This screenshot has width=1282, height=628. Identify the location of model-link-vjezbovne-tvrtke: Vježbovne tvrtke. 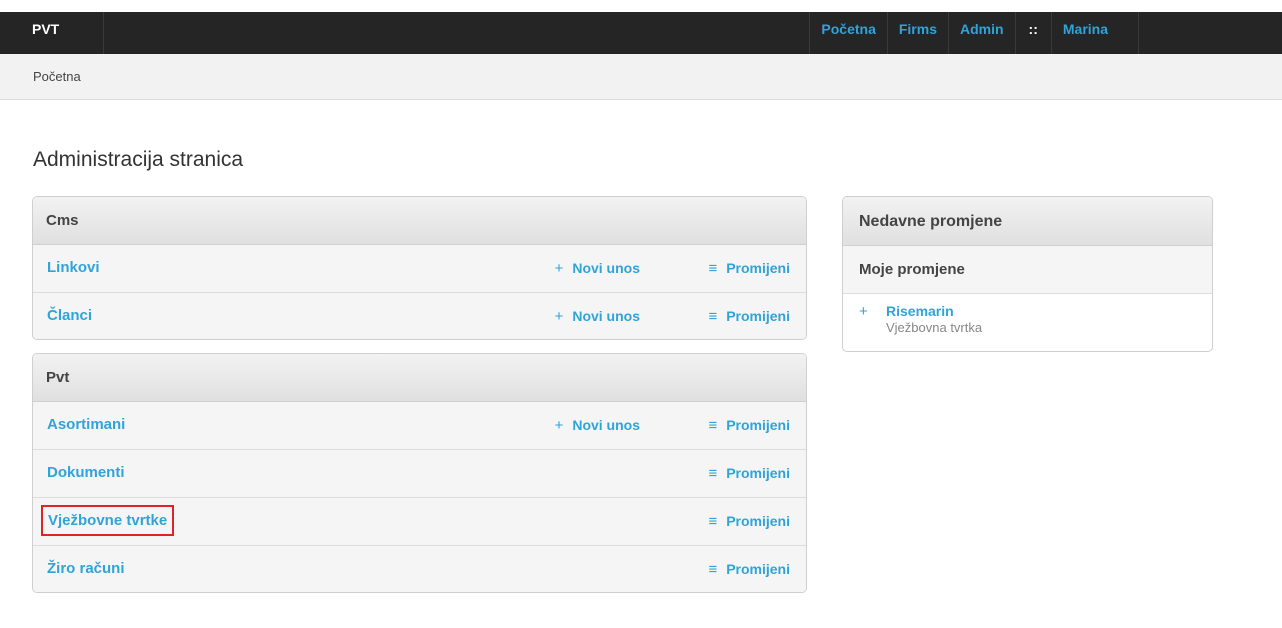
(107, 520).